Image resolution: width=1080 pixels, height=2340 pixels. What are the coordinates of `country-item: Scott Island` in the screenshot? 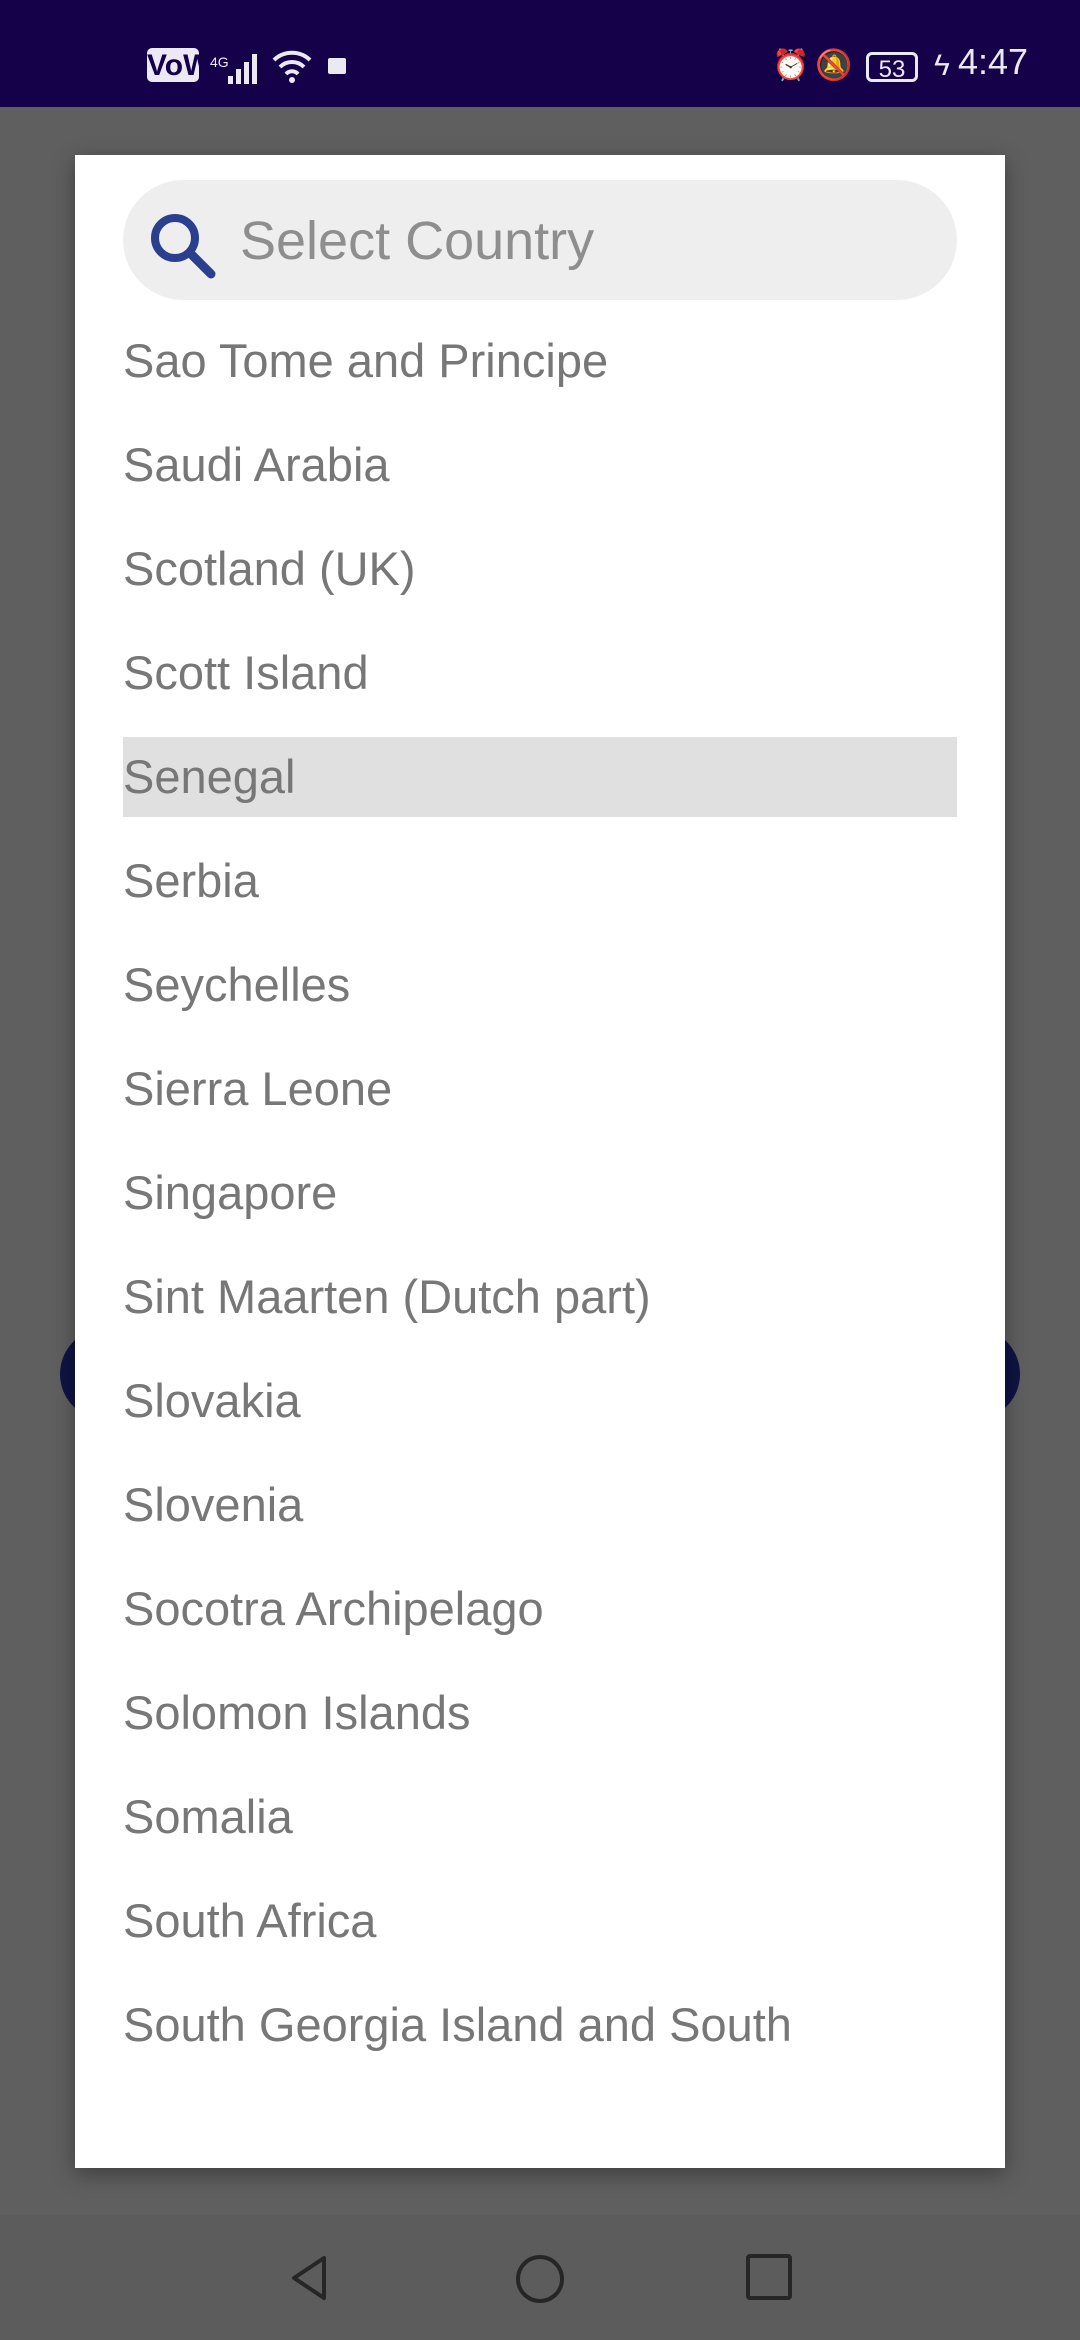 It's located at (540, 673).